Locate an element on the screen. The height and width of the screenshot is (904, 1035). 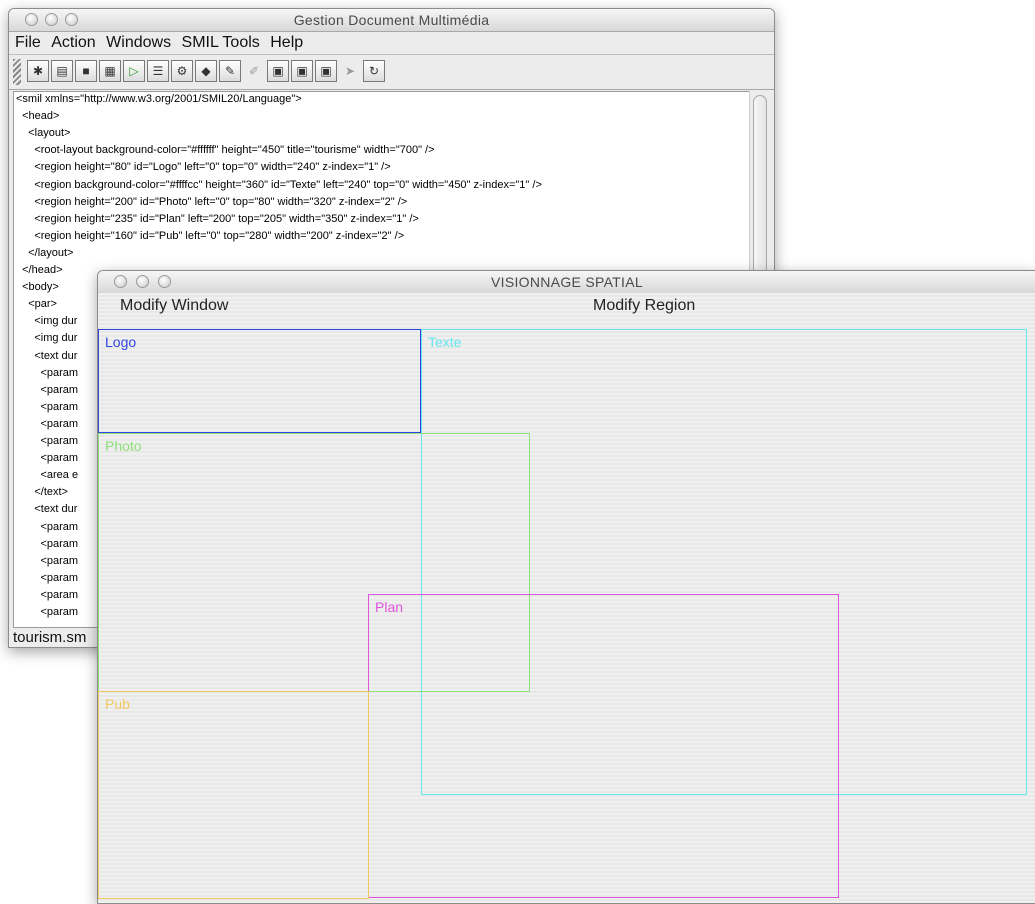
modify-region-menu: Modify Region is located at coordinates (644, 306).